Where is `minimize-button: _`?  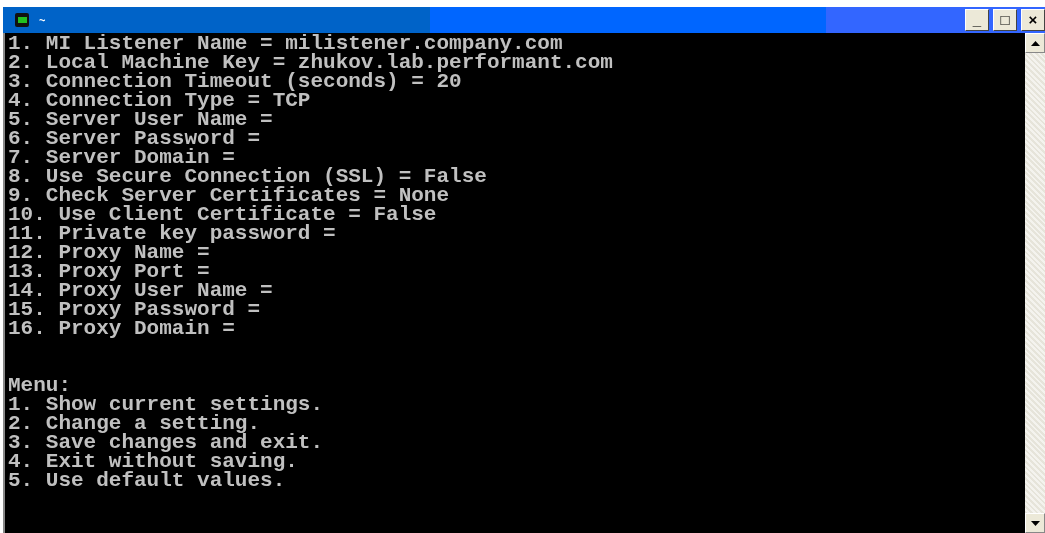
minimize-button: _ is located at coordinates (977, 20).